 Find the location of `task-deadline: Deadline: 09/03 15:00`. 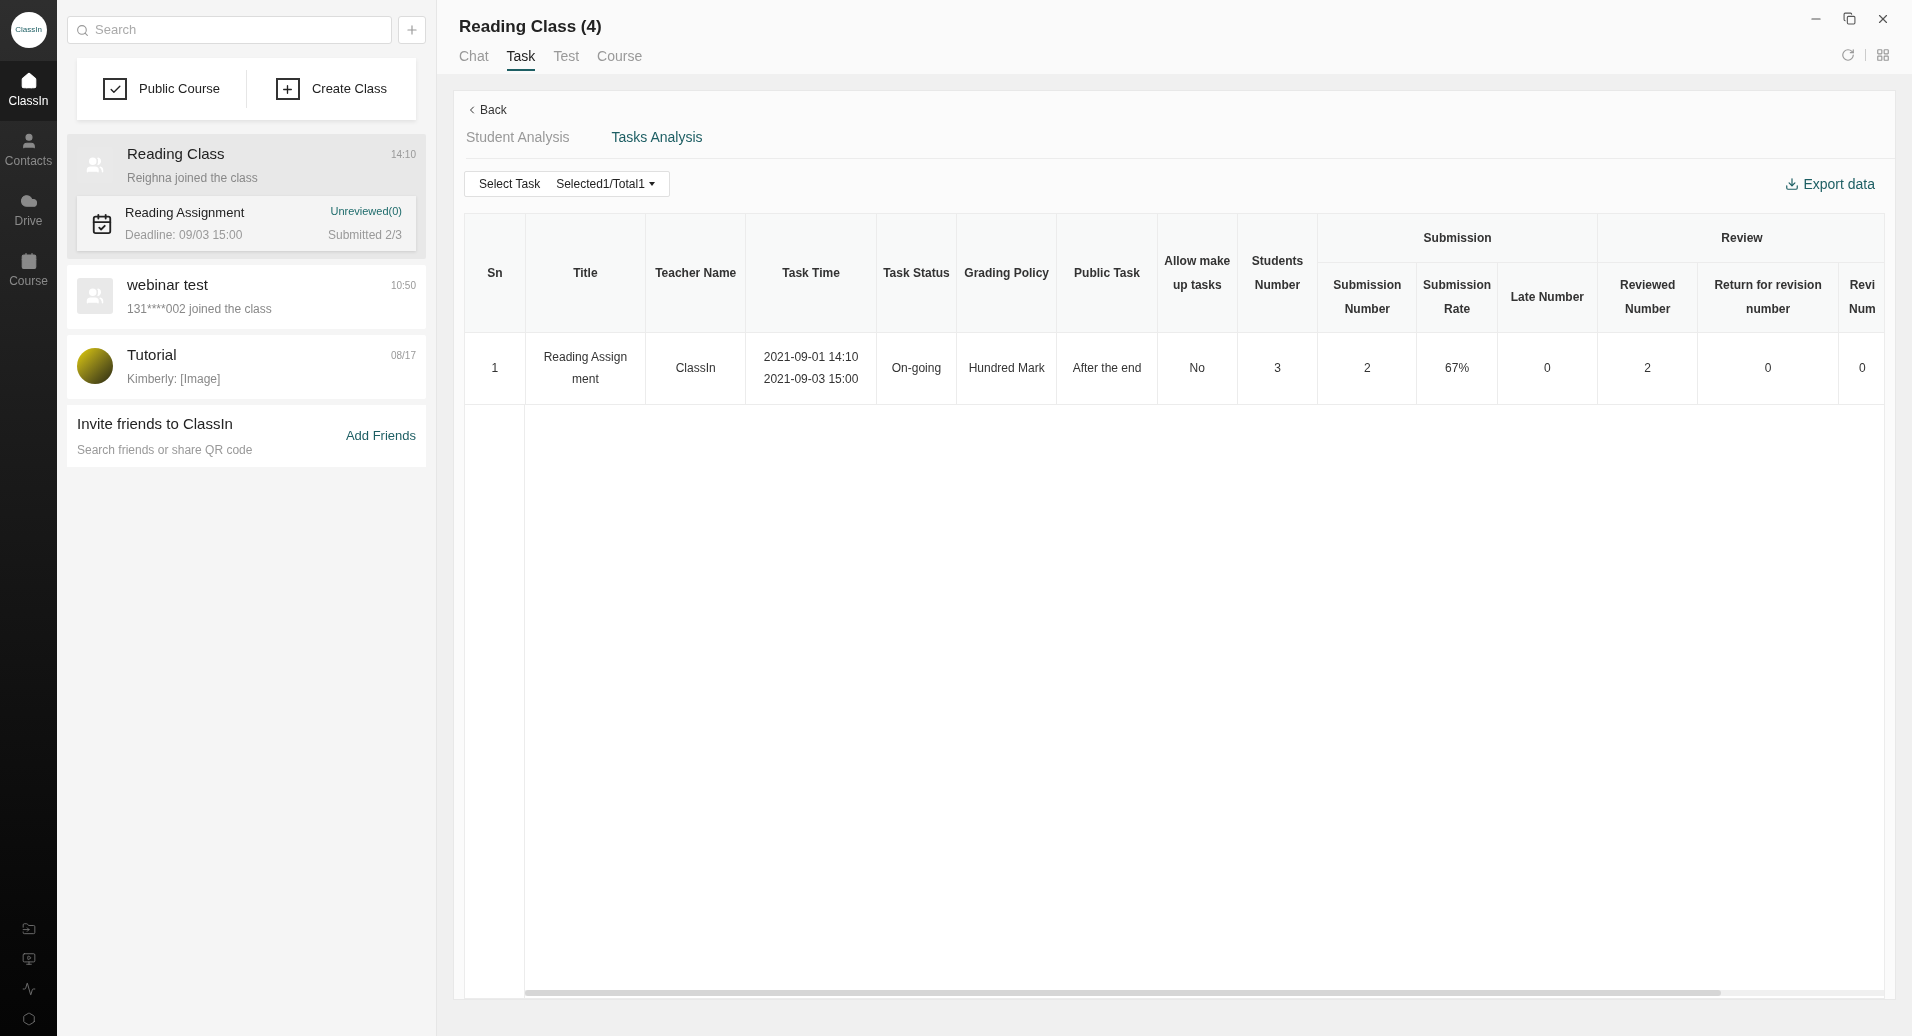

task-deadline: Deadline: 09/03 15:00 is located at coordinates (184, 236).